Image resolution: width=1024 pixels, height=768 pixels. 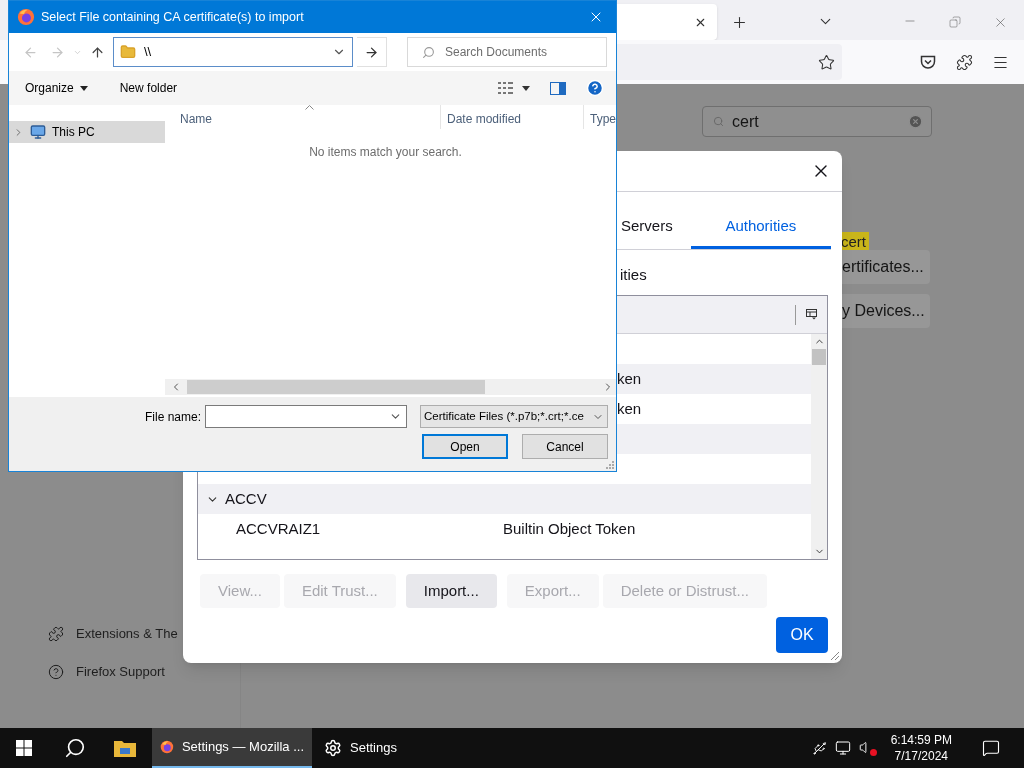 What do you see at coordinates (964, 62) in the screenshot?
I see `extensions-icon` at bounding box center [964, 62].